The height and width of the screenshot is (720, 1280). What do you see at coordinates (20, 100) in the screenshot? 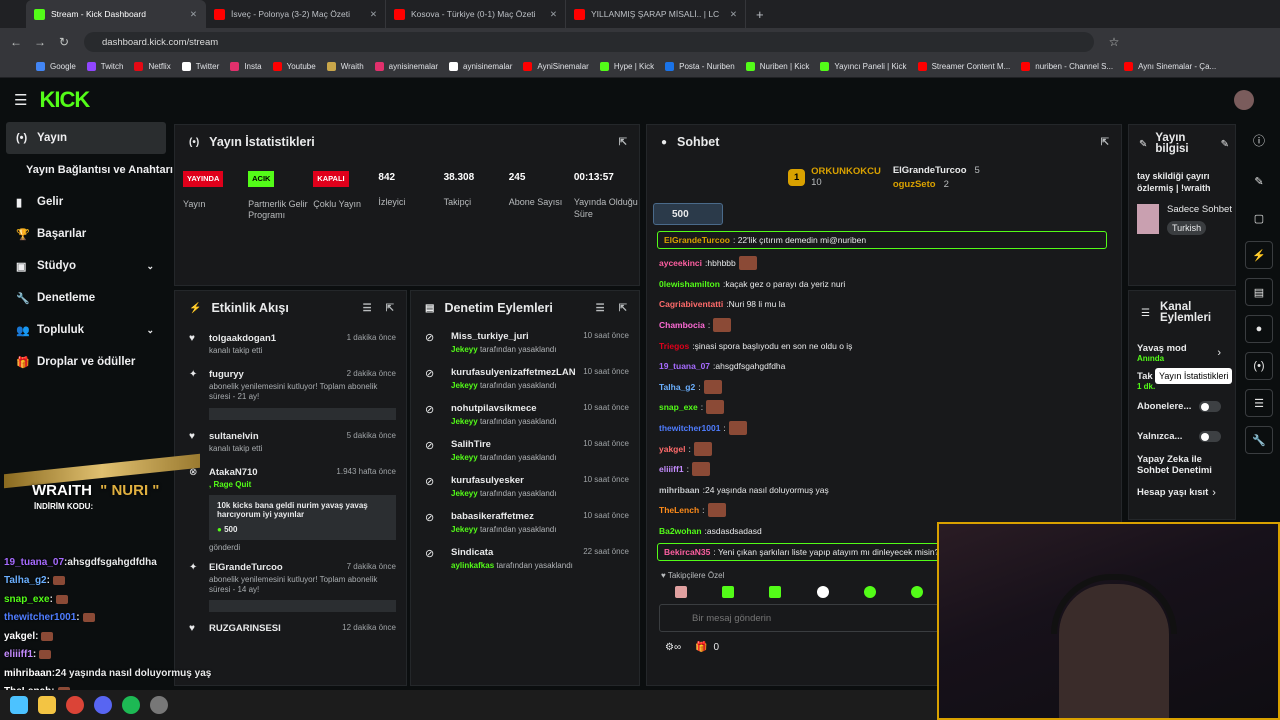
I see `menu-icon: ☰` at bounding box center [20, 100].